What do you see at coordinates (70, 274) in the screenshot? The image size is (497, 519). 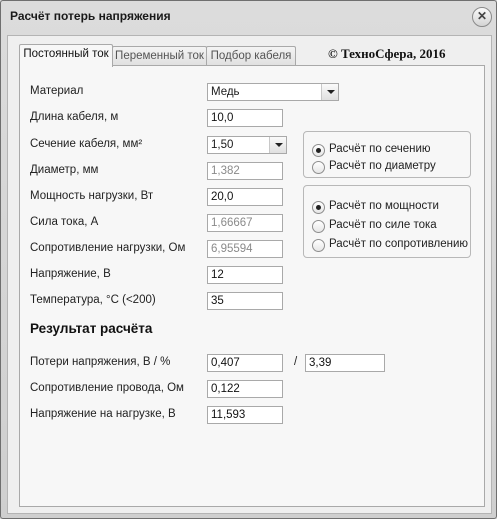 I see `voltage-label: Напряжение, В` at bounding box center [70, 274].